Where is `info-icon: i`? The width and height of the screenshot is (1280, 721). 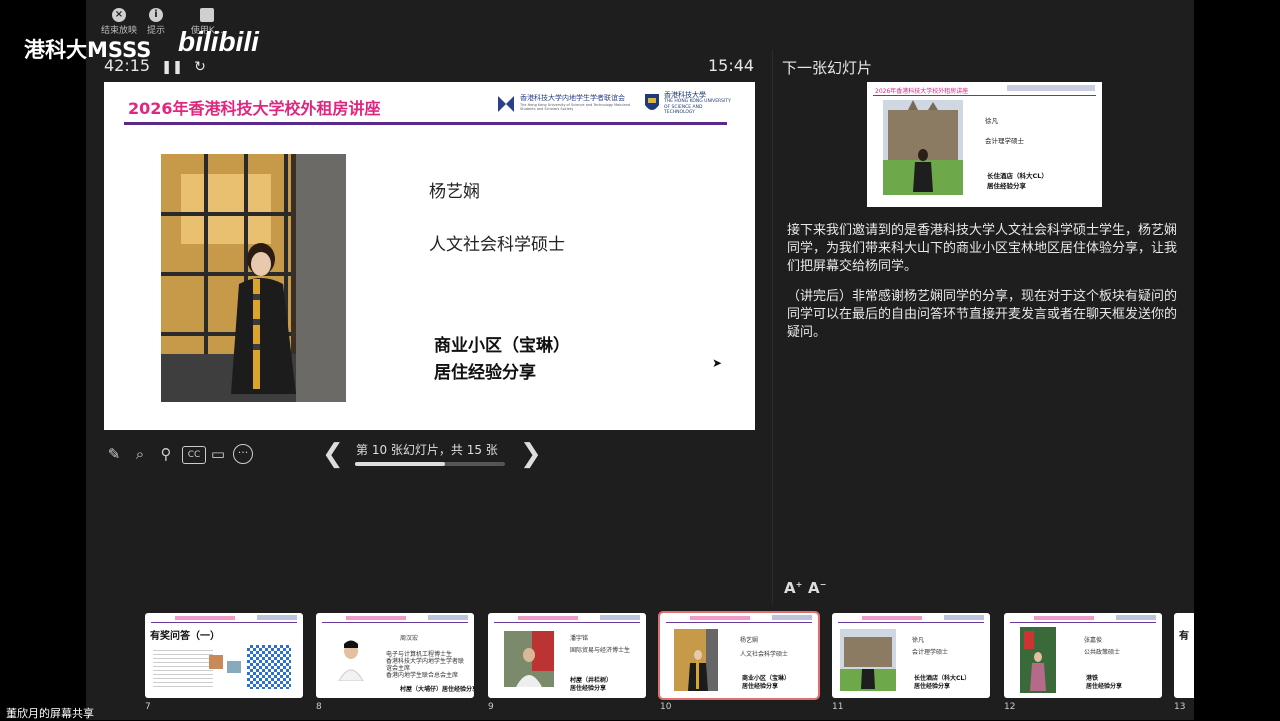
info-icon: i is located at coordinates (156, 15).